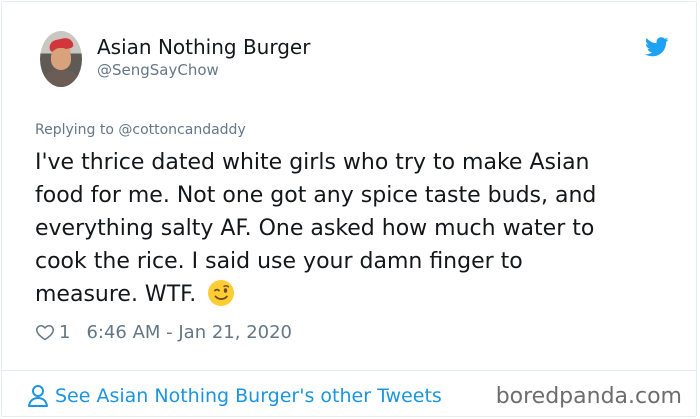  What do you see at coordinates (221, 293) in the screenshot?
I see `winking-face-emoji` at bounding box center [221, 293].